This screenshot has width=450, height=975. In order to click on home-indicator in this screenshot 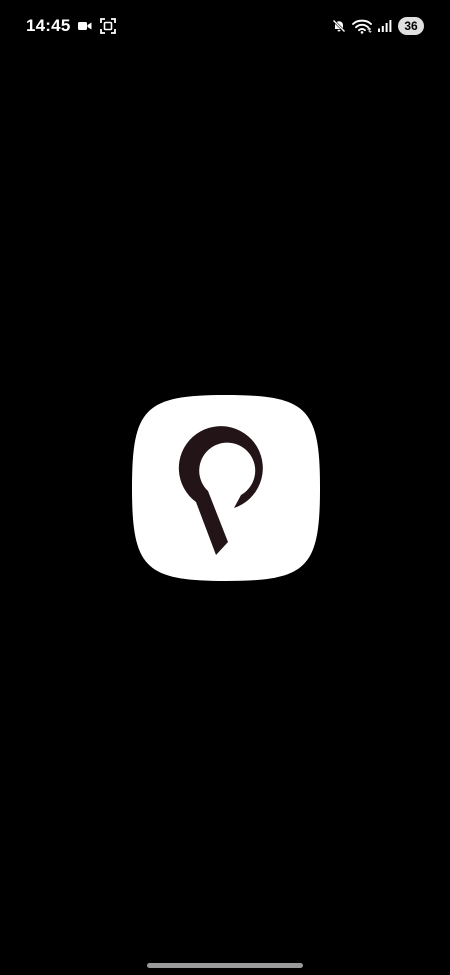, I will do `click(225, 965)`.